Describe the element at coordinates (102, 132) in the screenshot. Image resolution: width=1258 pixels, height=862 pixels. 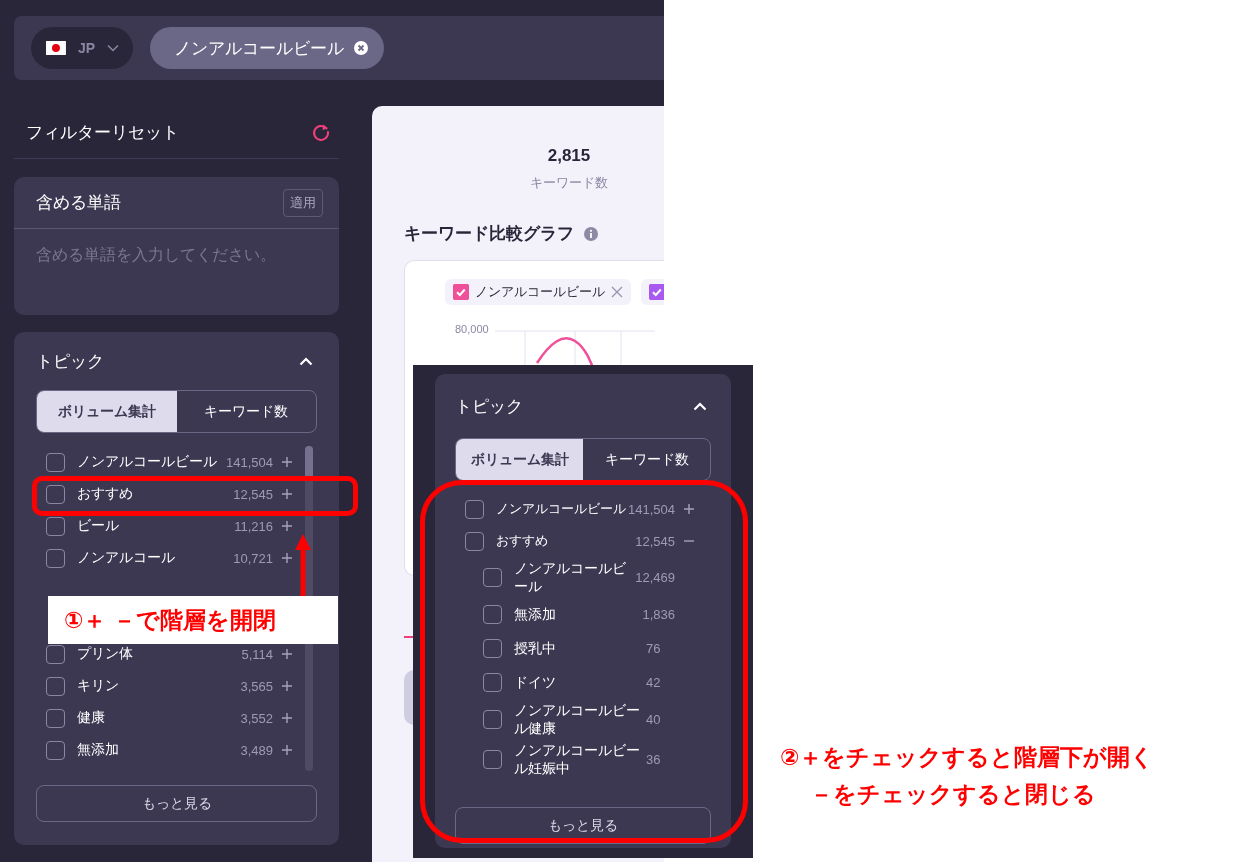
I see `filter-reset-label: フィルターリセット` at that location.